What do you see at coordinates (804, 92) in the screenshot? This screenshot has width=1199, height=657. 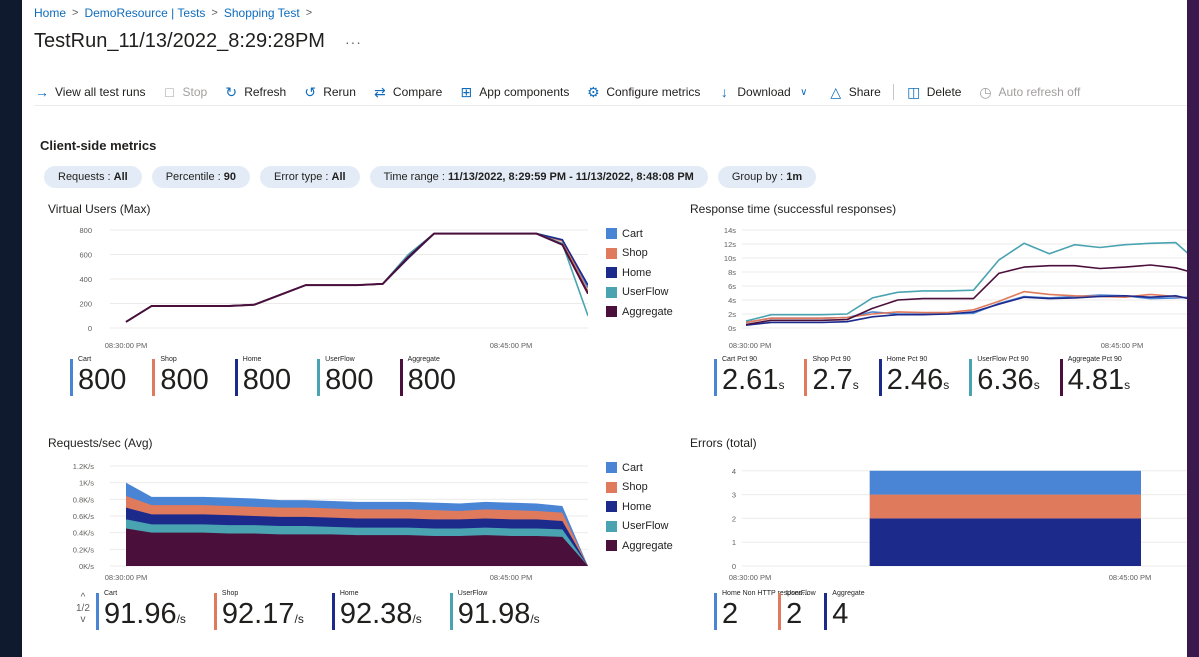 I see `chevron-down-icon: ∨` at bounding box center [804, 92].